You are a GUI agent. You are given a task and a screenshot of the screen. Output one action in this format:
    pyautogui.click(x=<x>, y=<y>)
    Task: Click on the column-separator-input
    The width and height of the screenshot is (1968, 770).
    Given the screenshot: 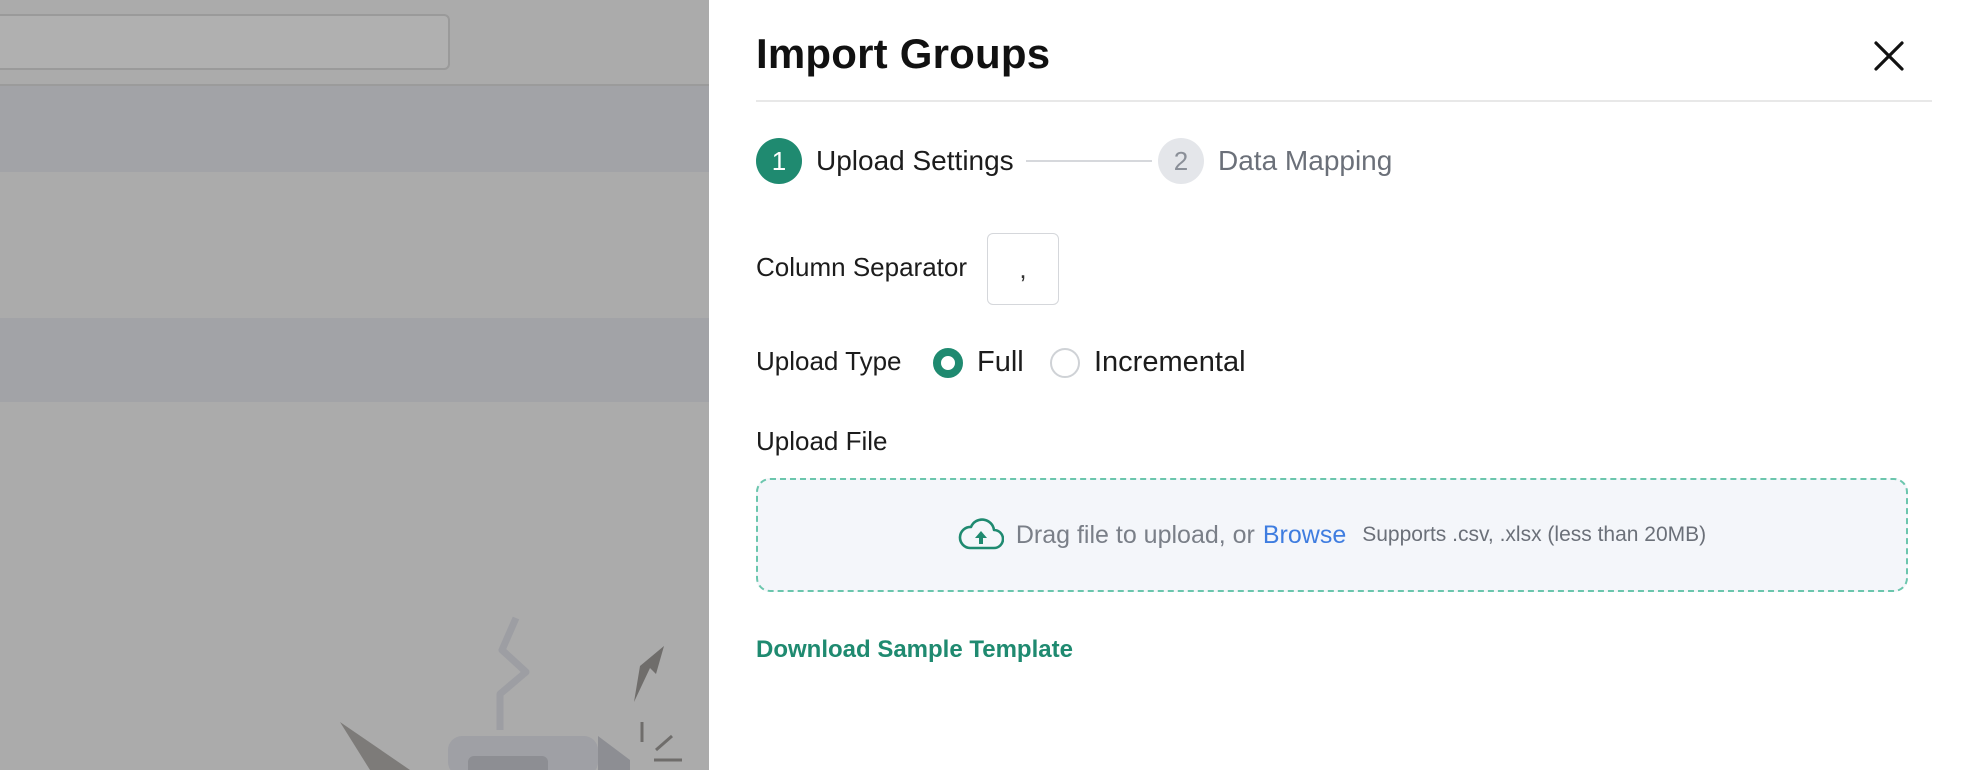 What is the action you would take?
    pyautogui.click(x=1023, y=269)
    